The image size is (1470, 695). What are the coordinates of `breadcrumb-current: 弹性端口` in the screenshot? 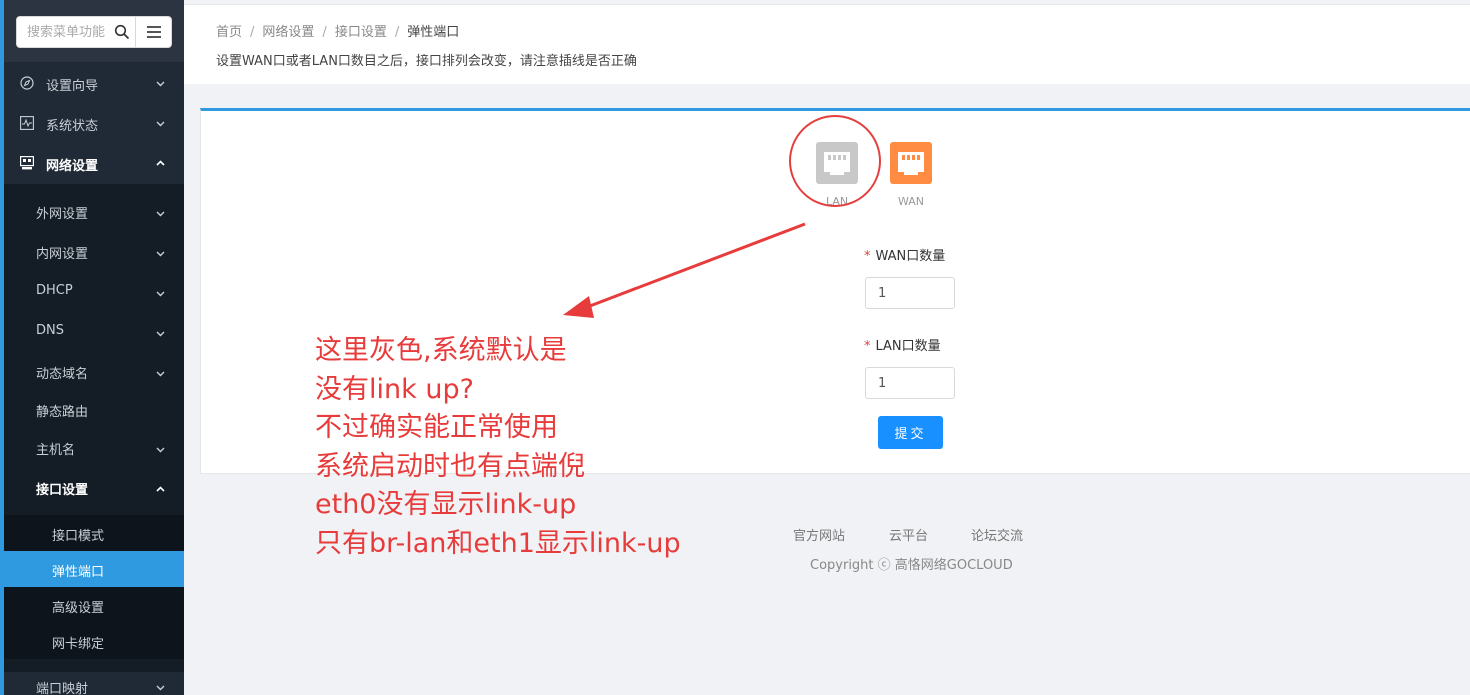 It's located at (433, 32).